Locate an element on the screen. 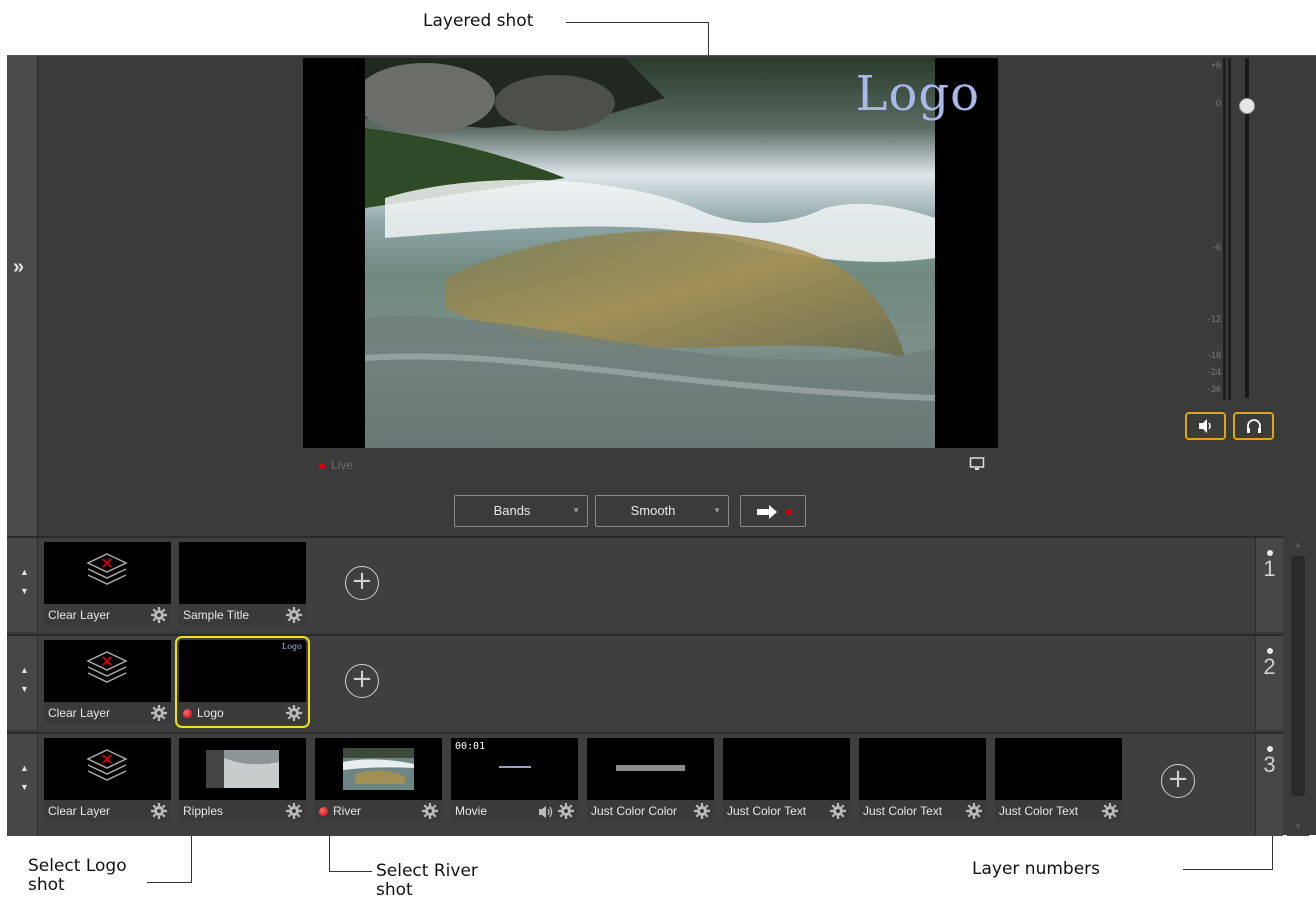 This screenshot has height=905, width=1316. shot-ripples: Ripples is located at coordinates (242, 780).